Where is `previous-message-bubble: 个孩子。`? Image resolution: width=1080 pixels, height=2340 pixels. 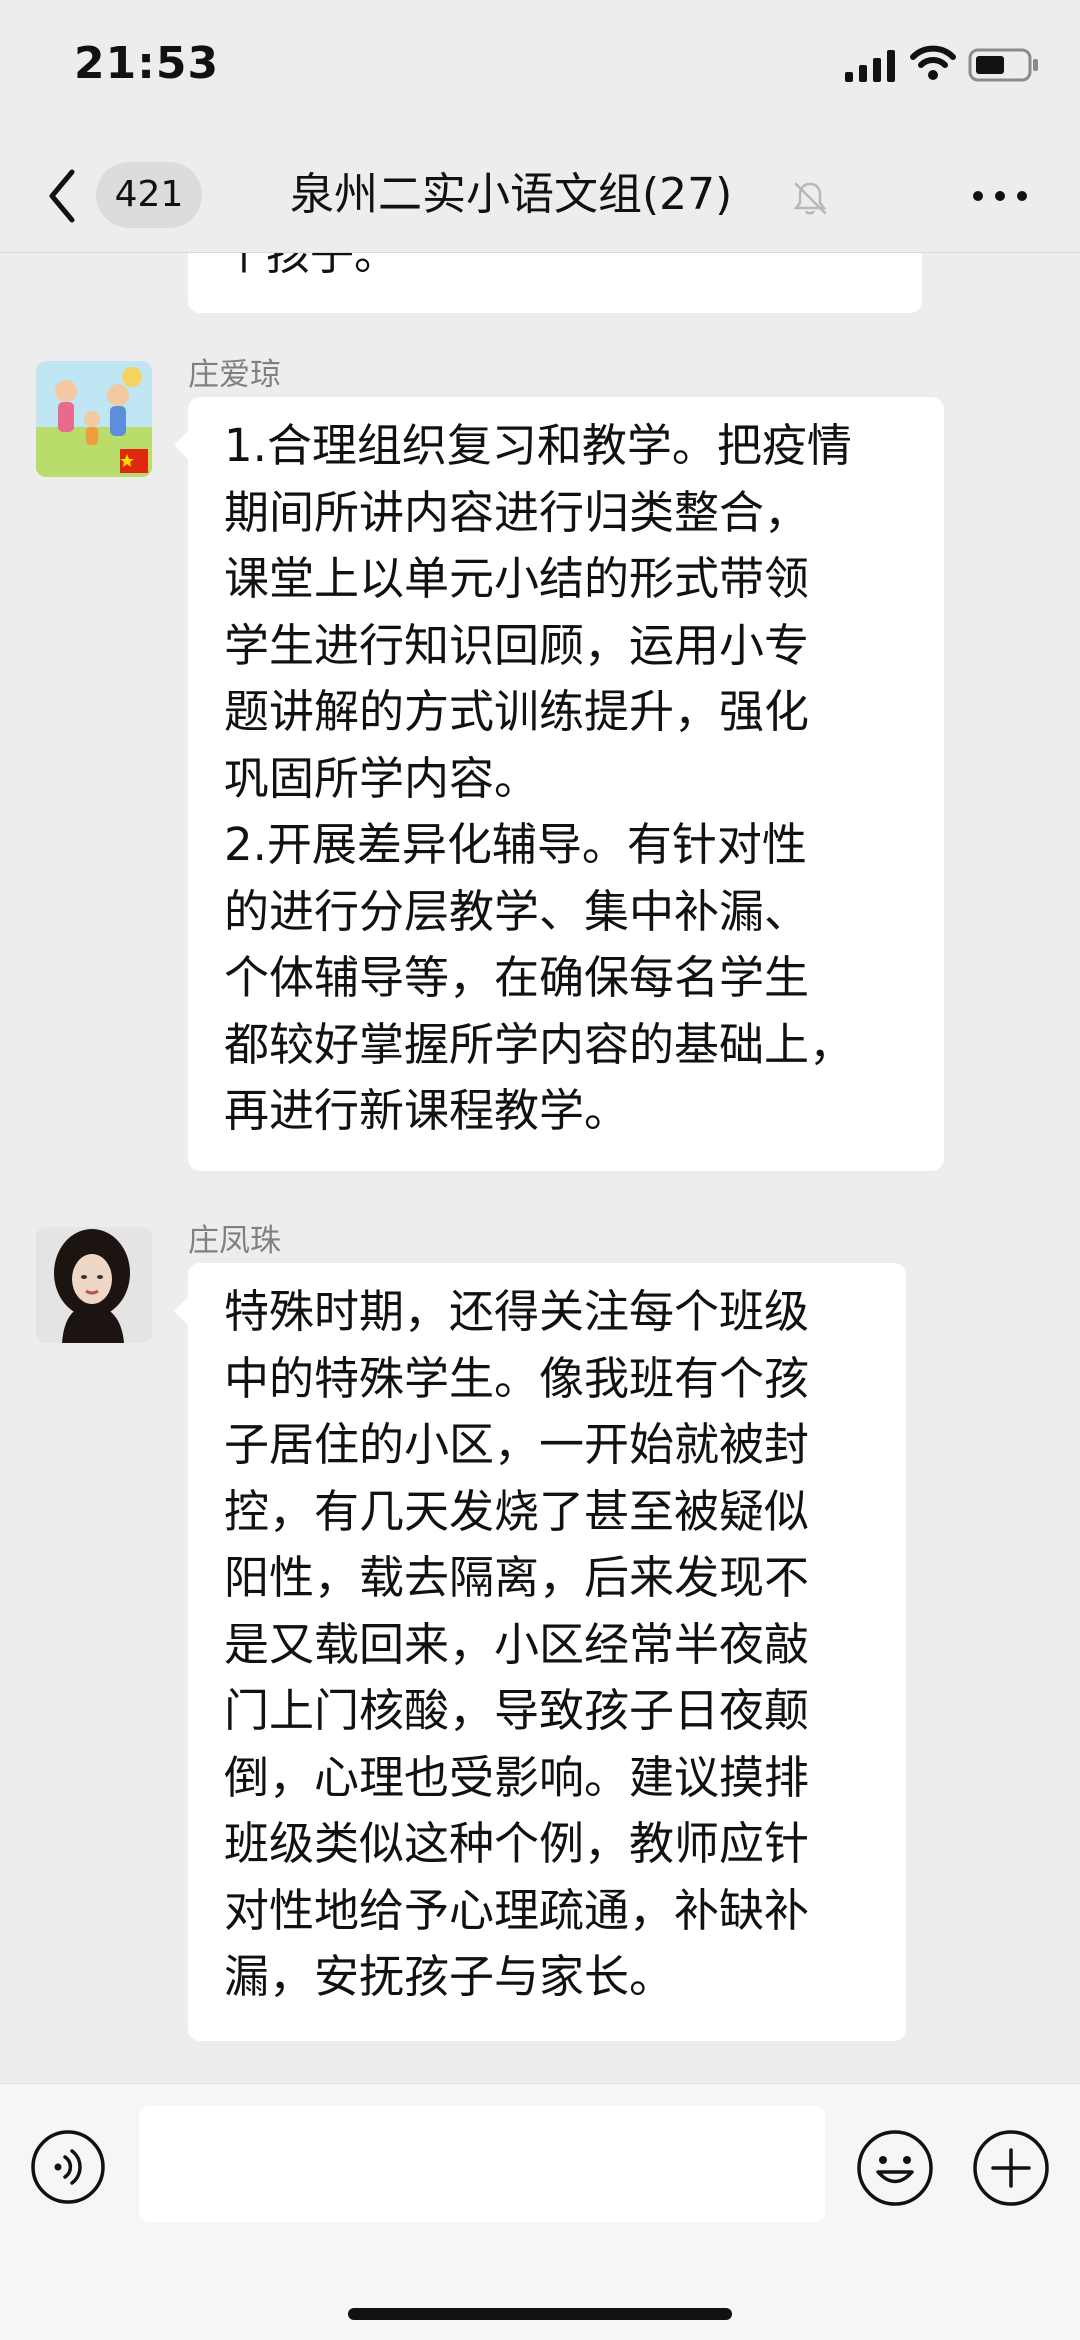
previous-message-bubble: 个孩子。 is located at coordinates (555, 283).